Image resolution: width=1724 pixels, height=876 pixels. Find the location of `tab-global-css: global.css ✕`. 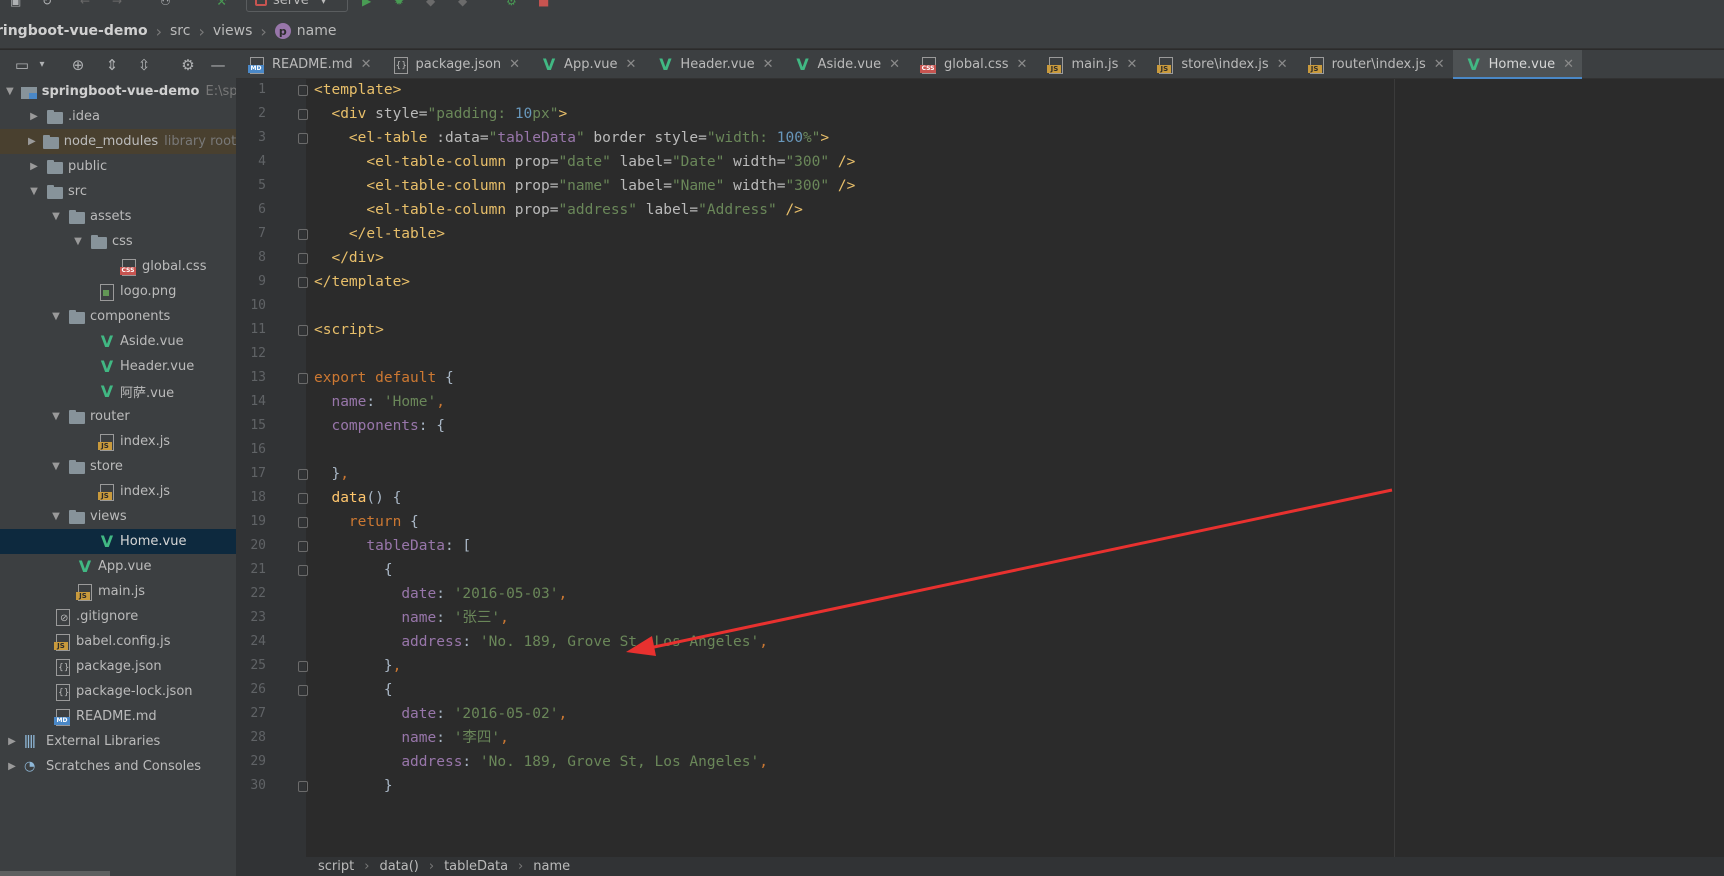

tab-global-css: global.css ✕ is located at coordinates (971, 64).